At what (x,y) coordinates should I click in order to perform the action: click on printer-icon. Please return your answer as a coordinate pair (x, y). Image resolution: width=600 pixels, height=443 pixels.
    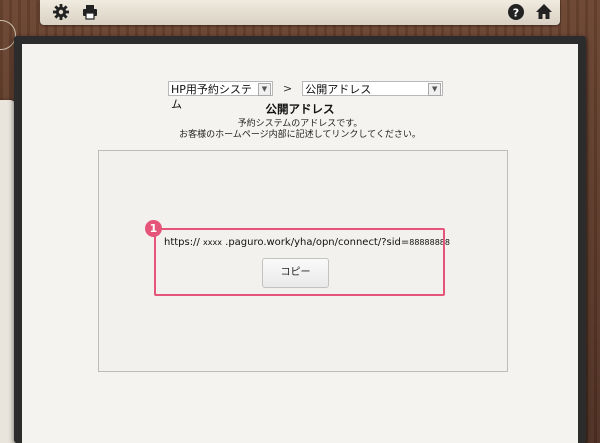
    Looking at the image, I should click on (90, 12).